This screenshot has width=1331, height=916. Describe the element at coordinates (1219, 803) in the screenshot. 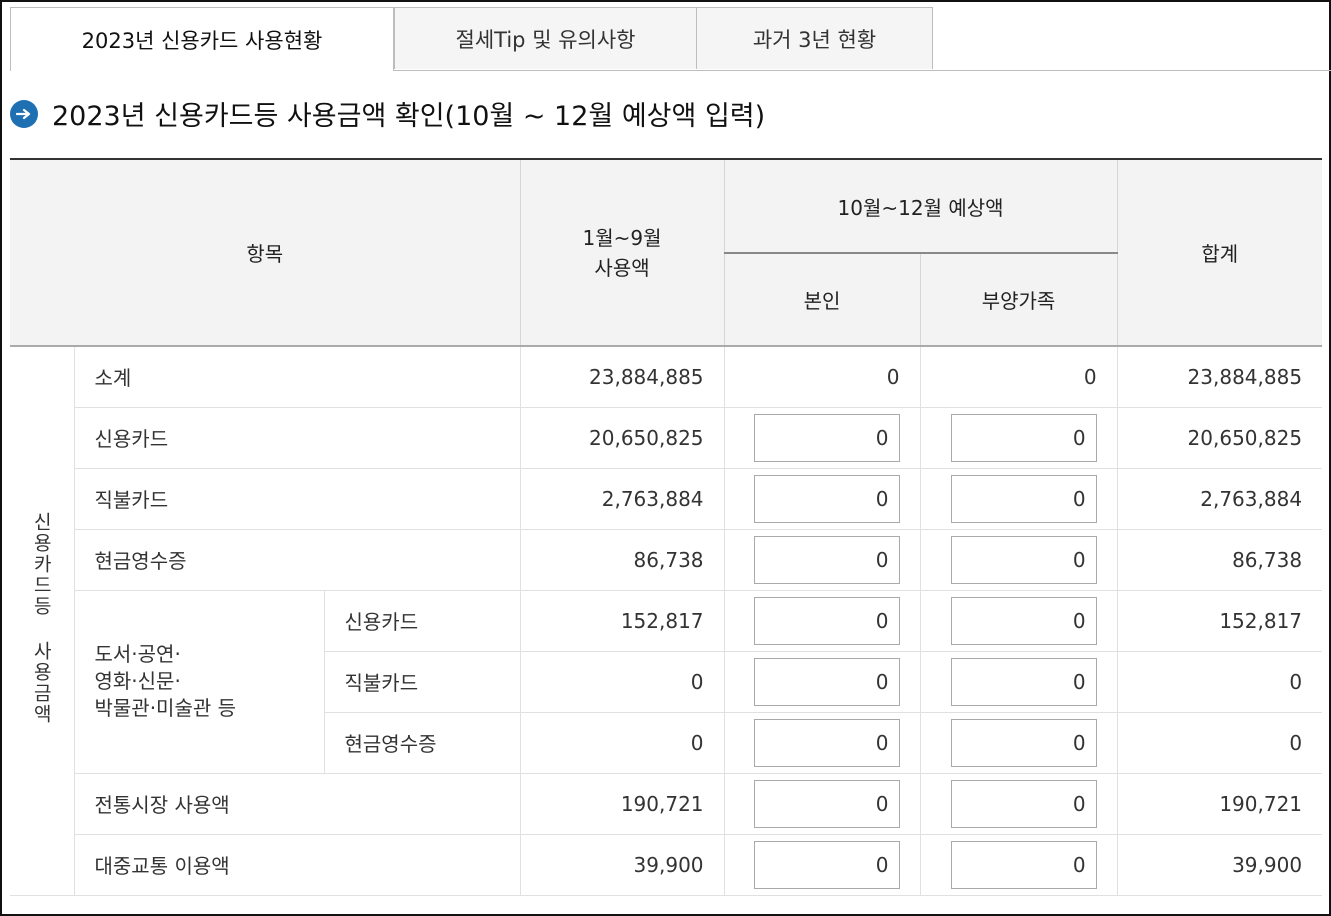

I see `total-value: 190,721` at that location.